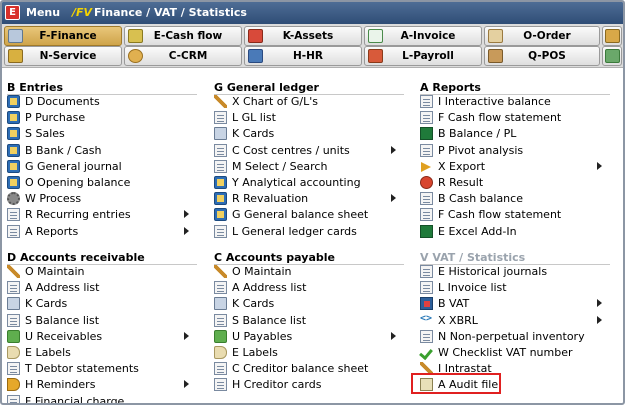 The height and width of the screenshot is (405, 625). I want to click on tab-label: C-CRM, so click(188, 56).